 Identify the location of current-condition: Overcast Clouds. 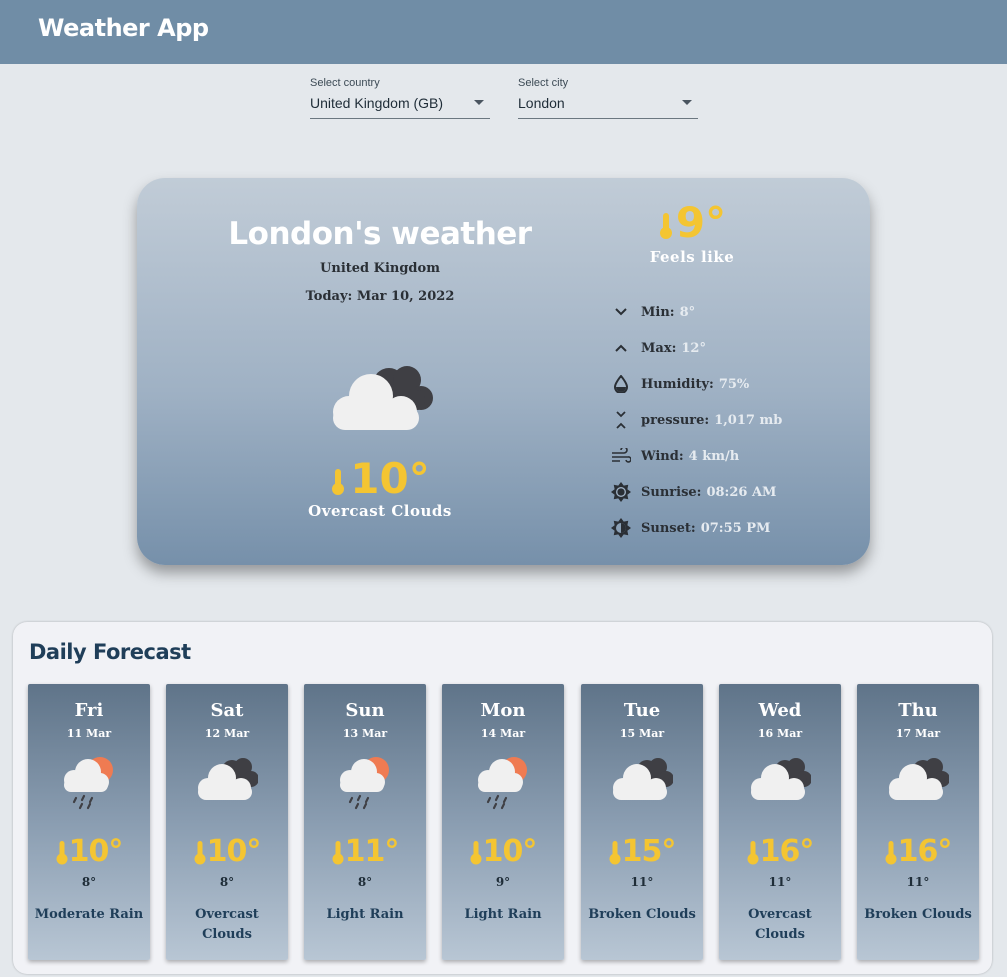
(380, 511).